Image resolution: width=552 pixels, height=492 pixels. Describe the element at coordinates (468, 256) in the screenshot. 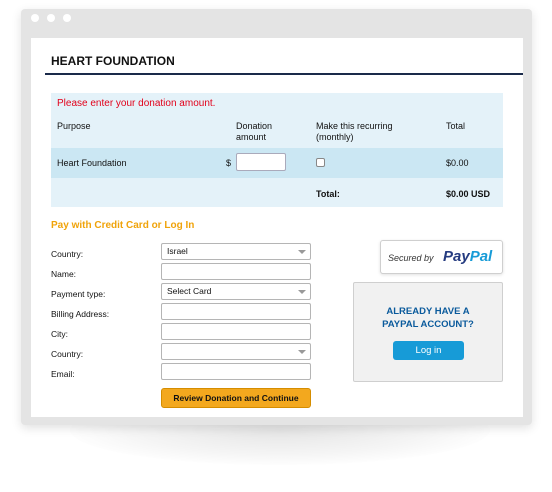

I see `paypal-logo-icon: PayPal` at that location.